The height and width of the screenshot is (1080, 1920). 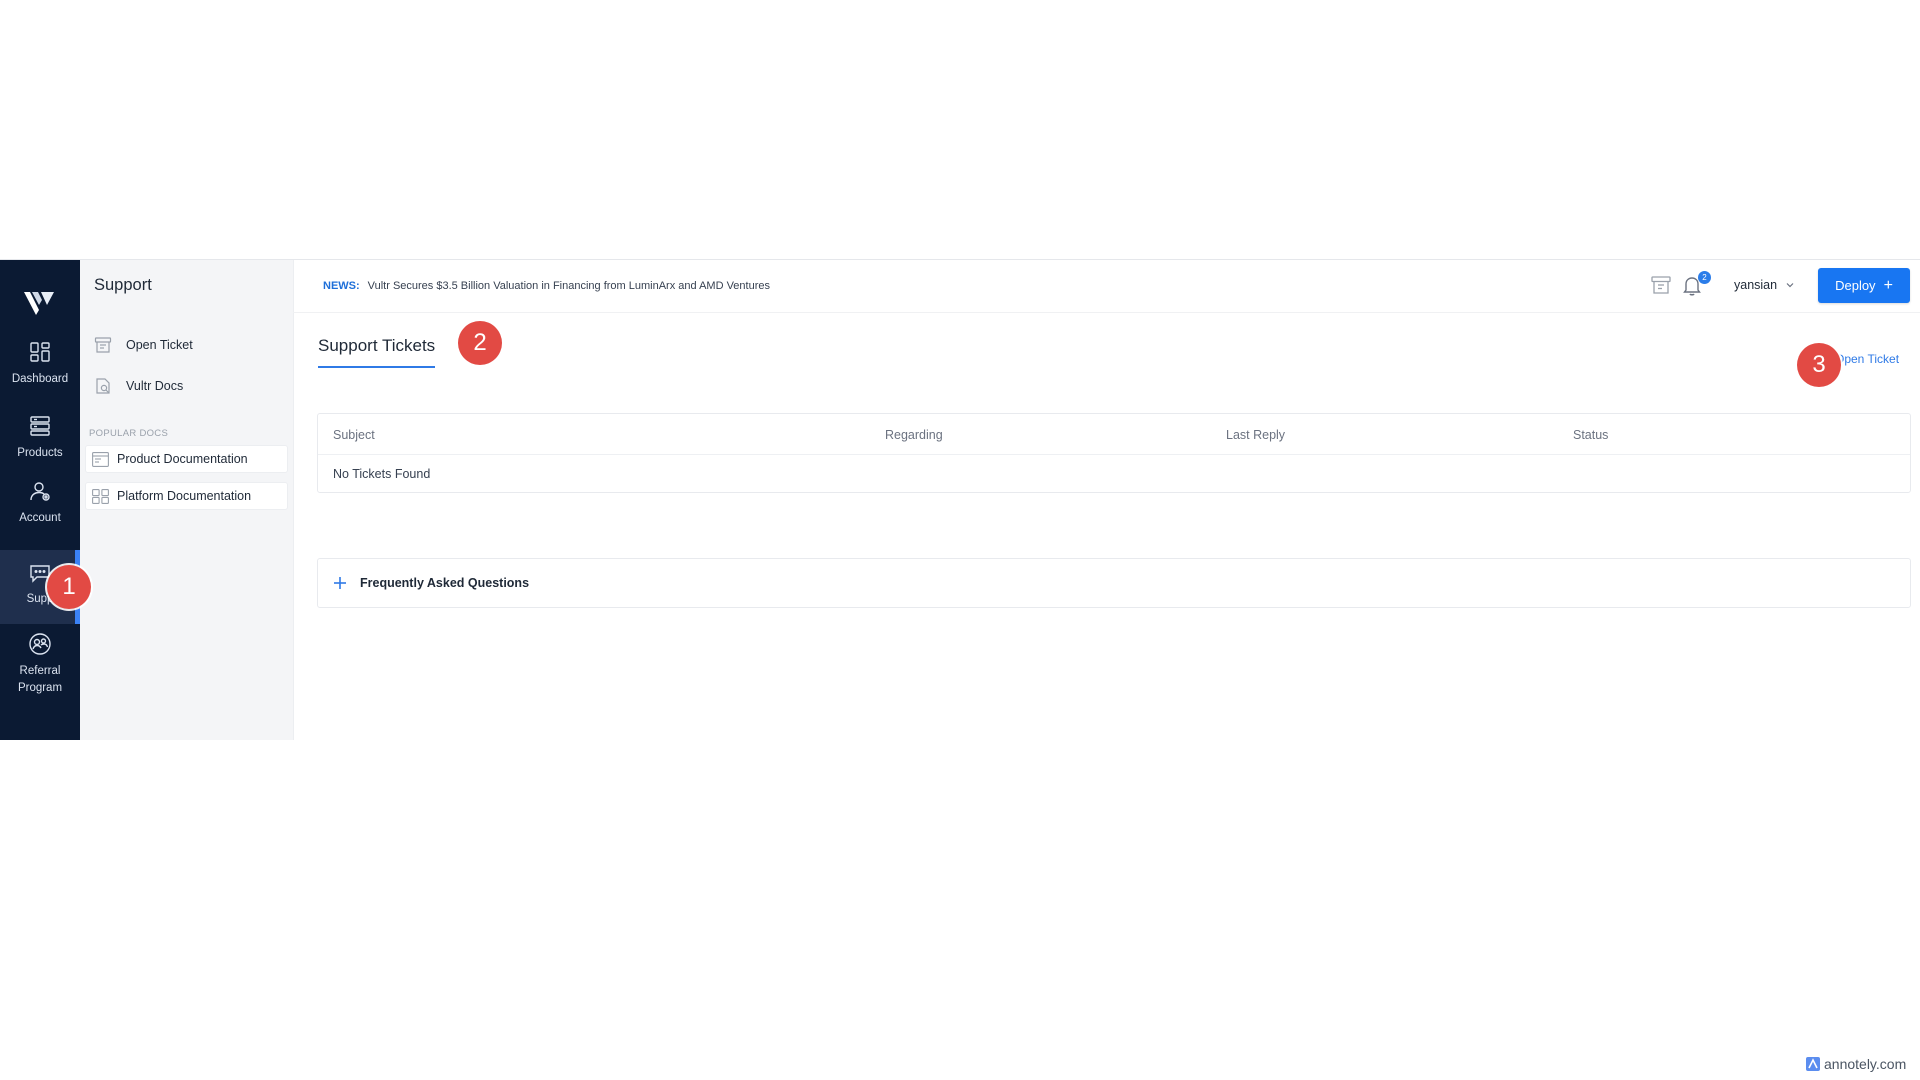 I want to click on user-menu: yansian, so click(x=1764, y=285).